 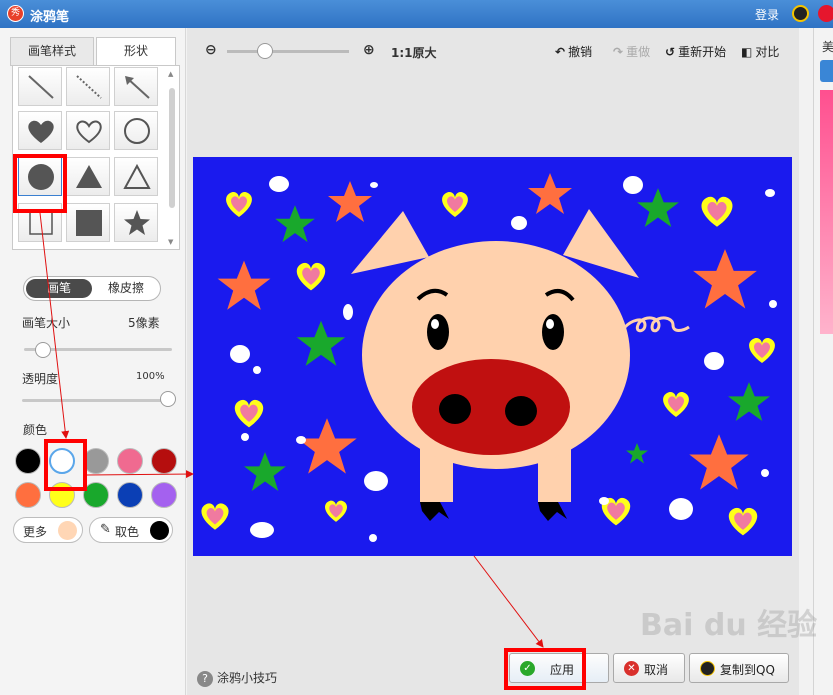 What do you see at coordinates (50, 17) in the screenshot?
I see `window-title: 涂鸦笔` at bounding box center [50, 17].